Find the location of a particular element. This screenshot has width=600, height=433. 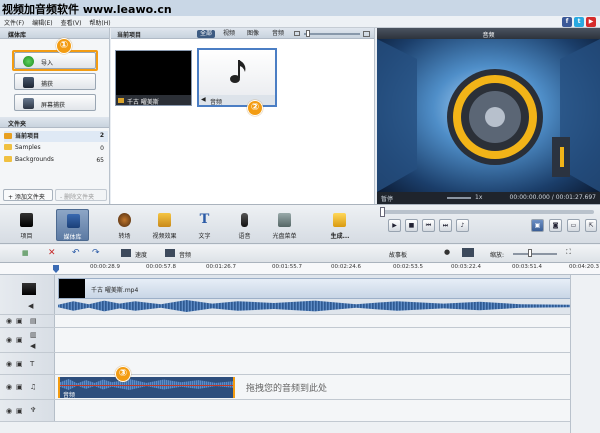

video-clip: 千古 曜美斯.mp4 is located at coordinates (315, 288).